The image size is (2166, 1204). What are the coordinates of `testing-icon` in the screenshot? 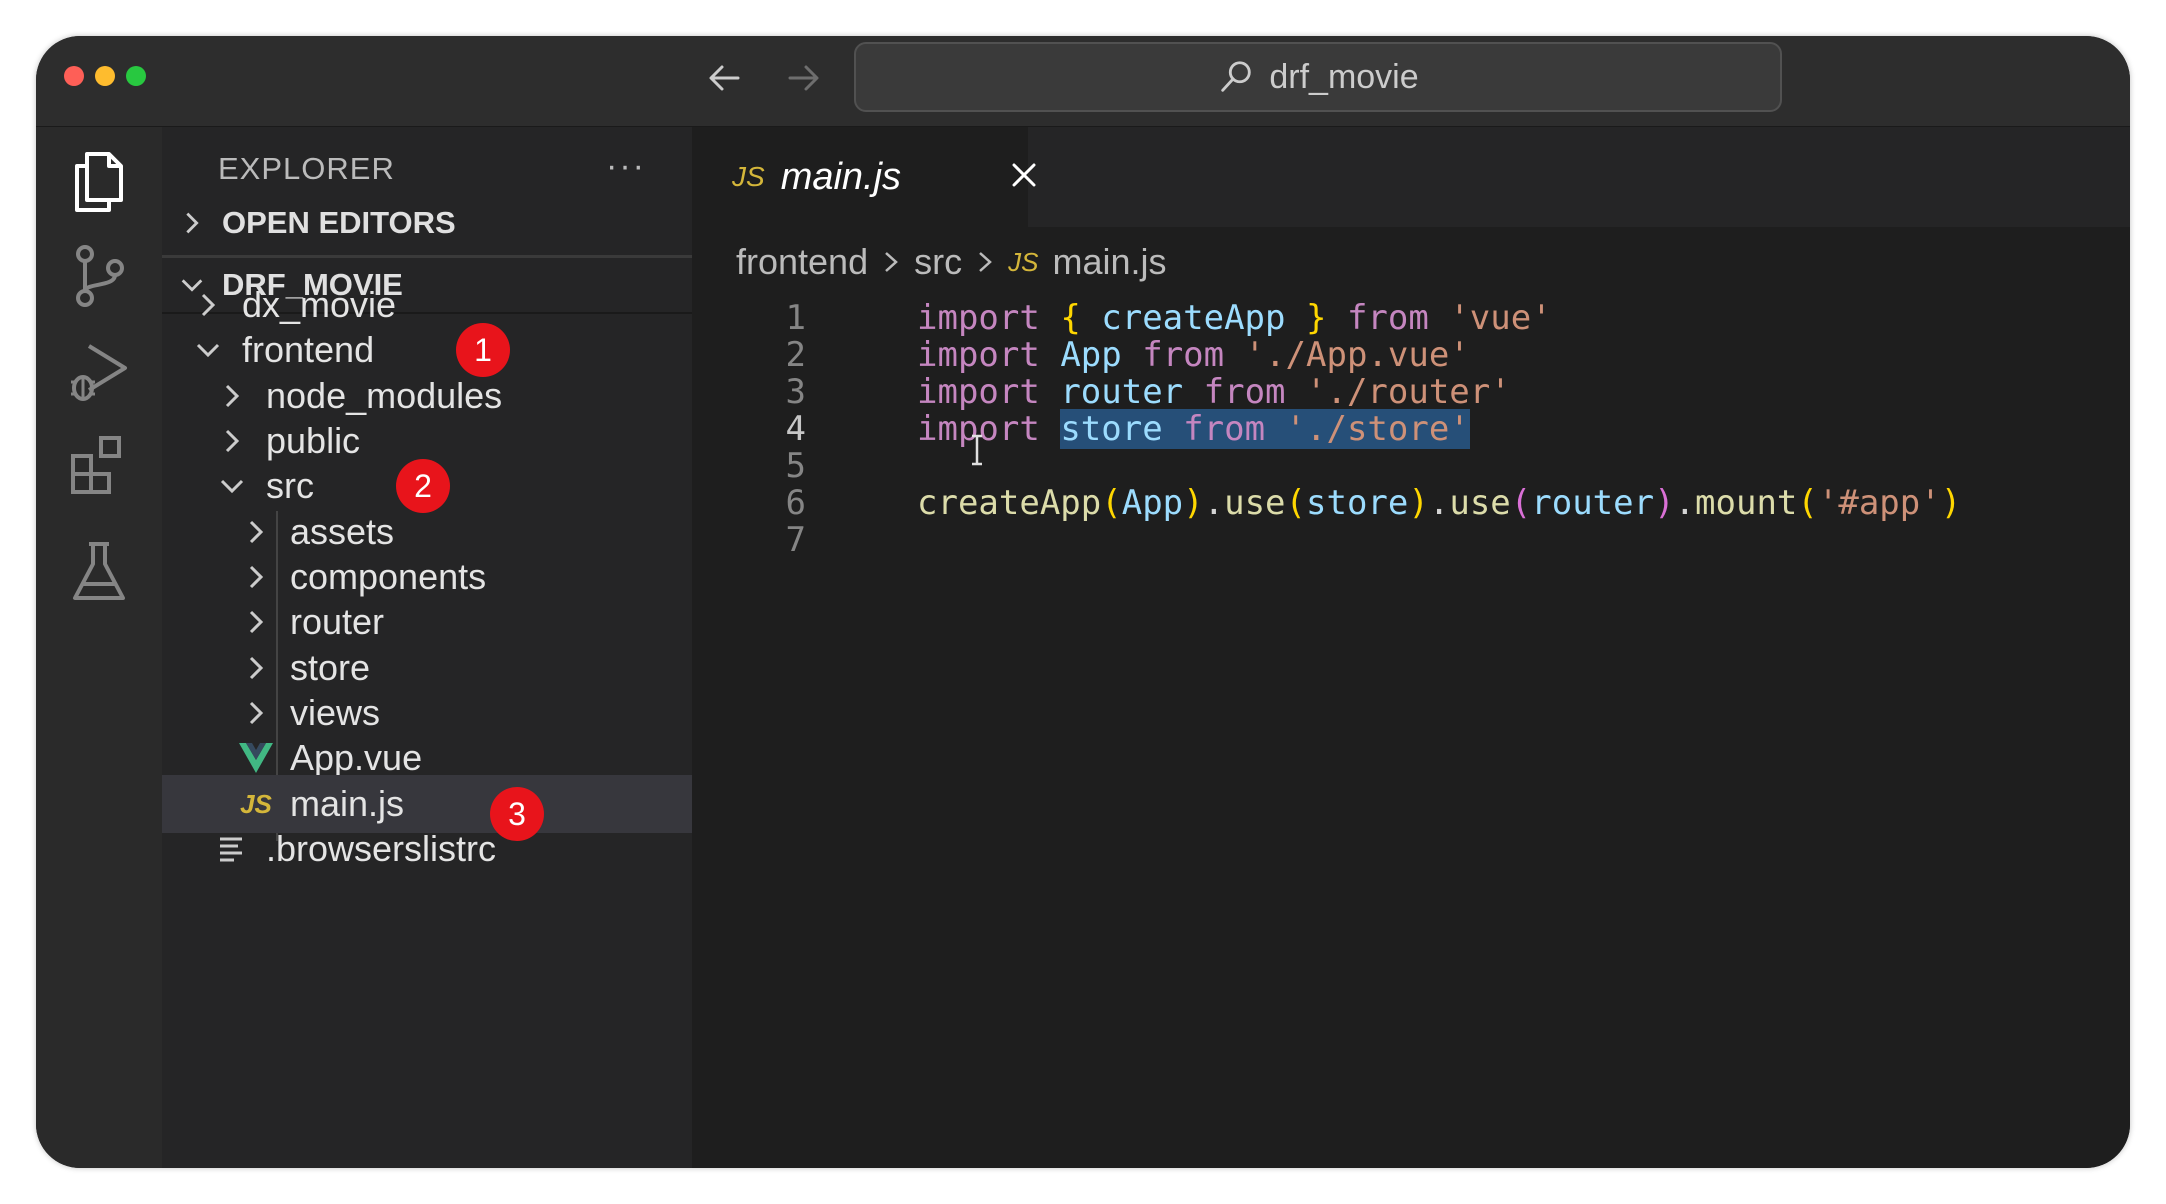 It's located at (99, 571).